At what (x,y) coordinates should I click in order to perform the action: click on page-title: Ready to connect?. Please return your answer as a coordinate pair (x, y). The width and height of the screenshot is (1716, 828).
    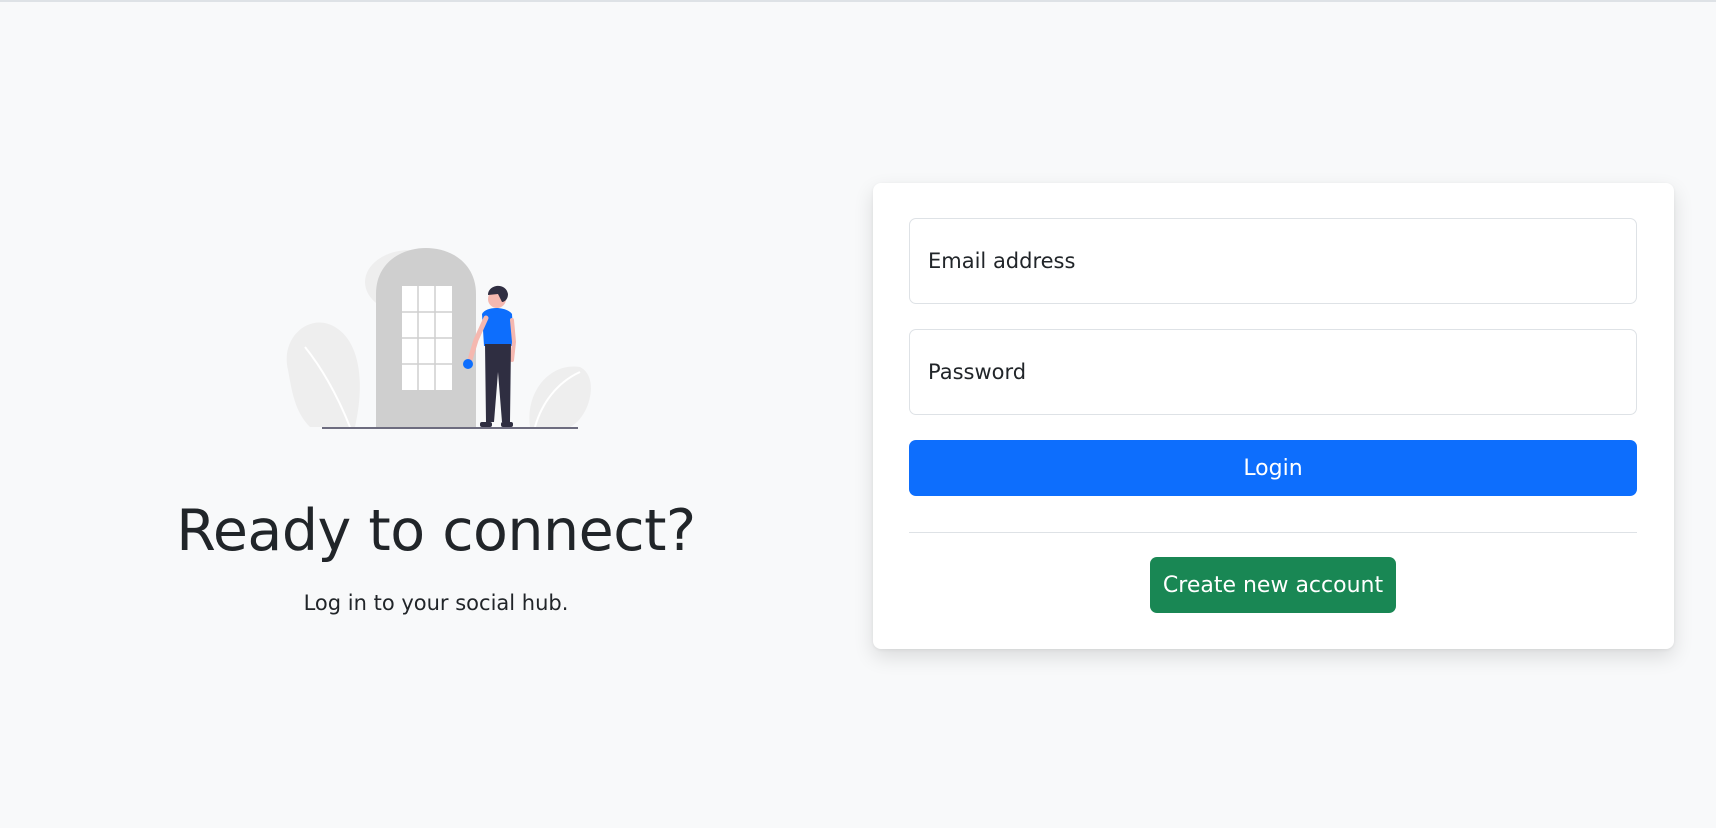
    Looking at the image, I should click on (436, 531).